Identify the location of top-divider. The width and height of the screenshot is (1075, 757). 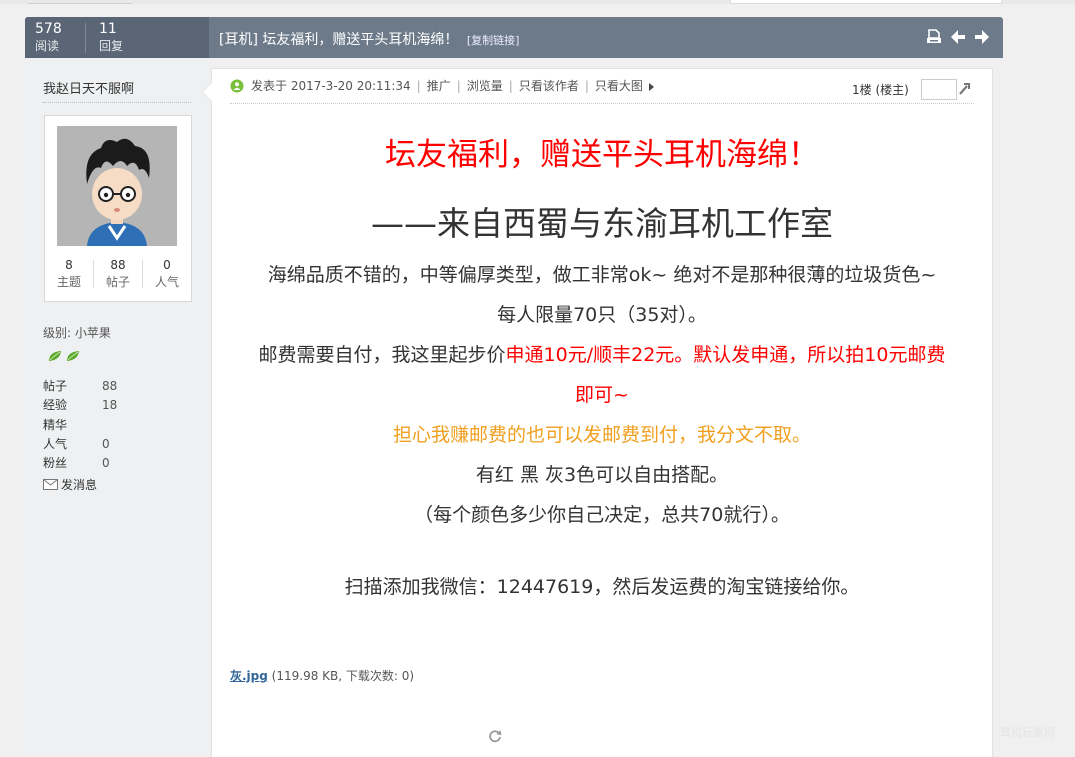
(80, 2).